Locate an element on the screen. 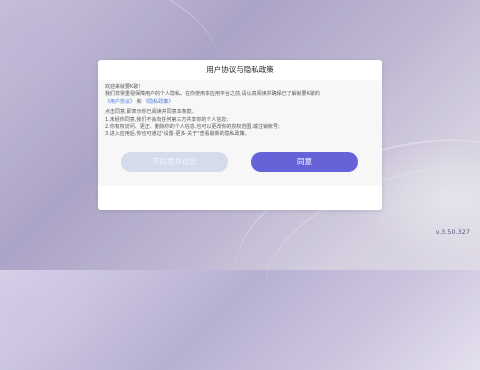  policy-item: 3.进入应用后,你也可通过"设置-更多-关于"查看最新的隐私政策。 is located at coordinates (177, 134).